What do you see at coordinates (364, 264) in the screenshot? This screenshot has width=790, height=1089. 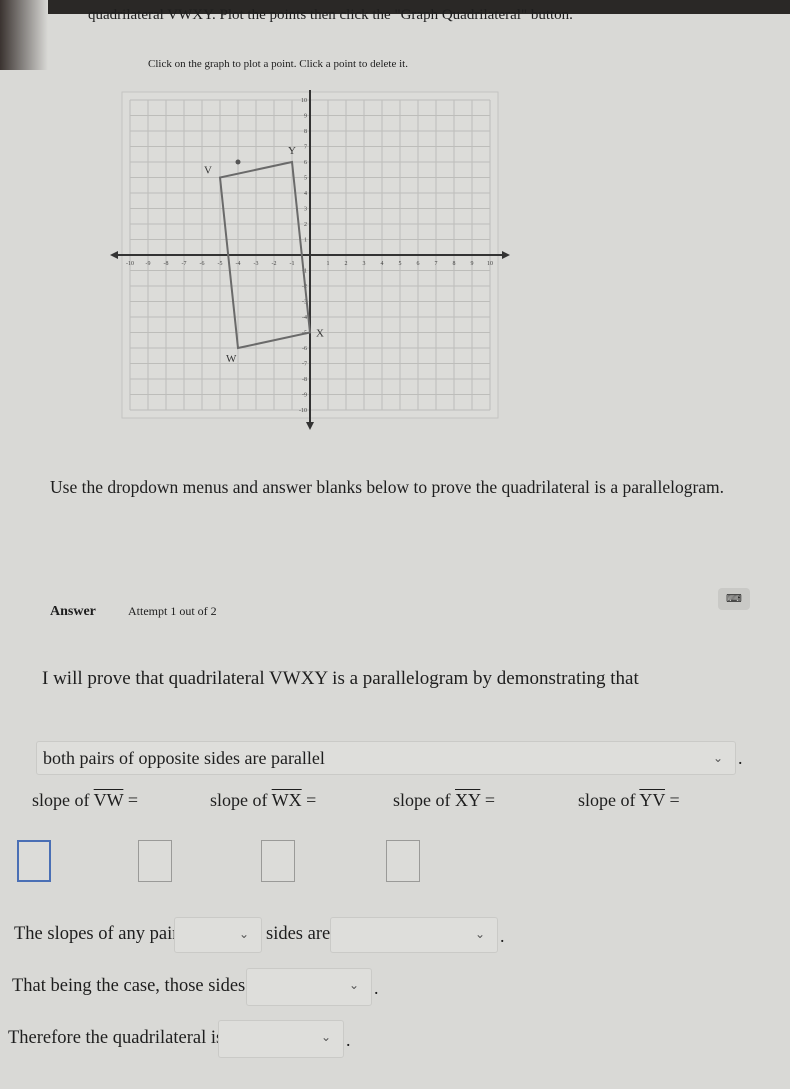 I see `x-tick-label: 3` at bounding box center [364, 264].